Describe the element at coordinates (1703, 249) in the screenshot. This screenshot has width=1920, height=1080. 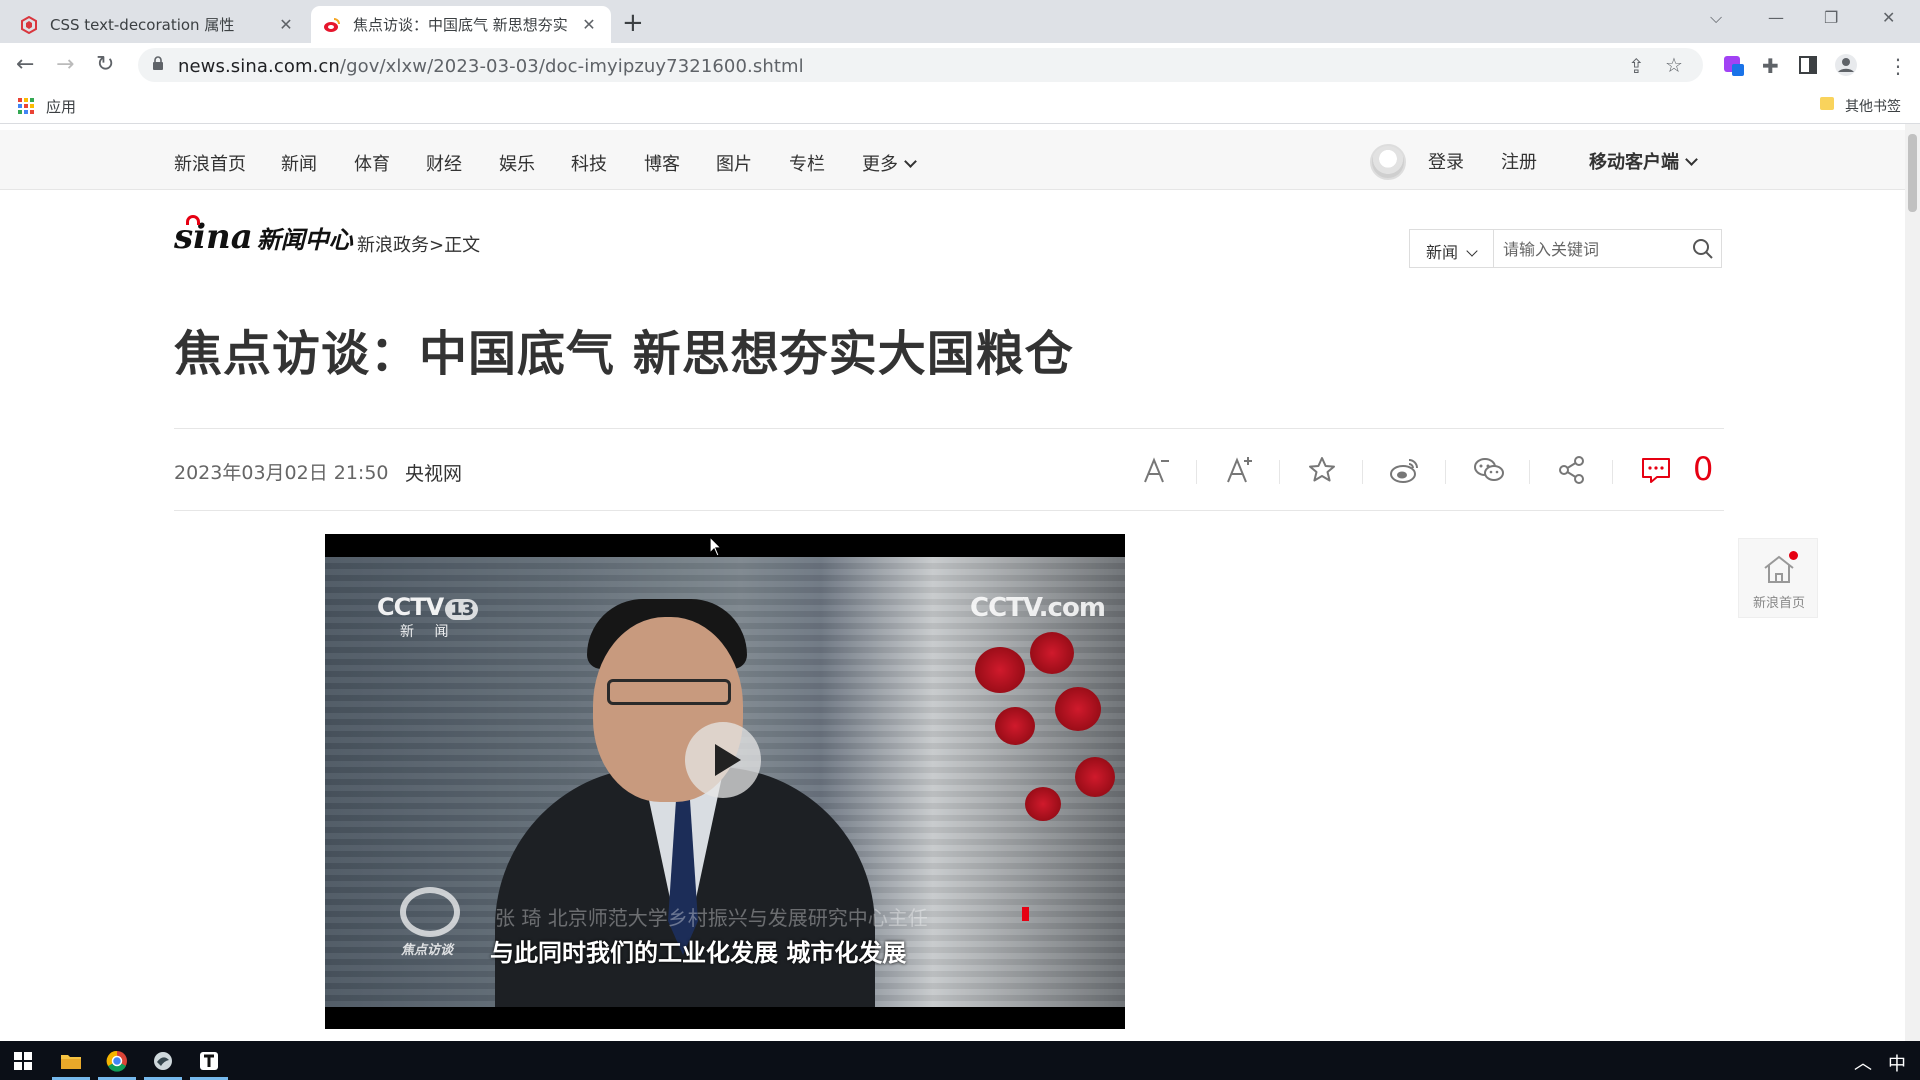
I see `search-icon` at that location.